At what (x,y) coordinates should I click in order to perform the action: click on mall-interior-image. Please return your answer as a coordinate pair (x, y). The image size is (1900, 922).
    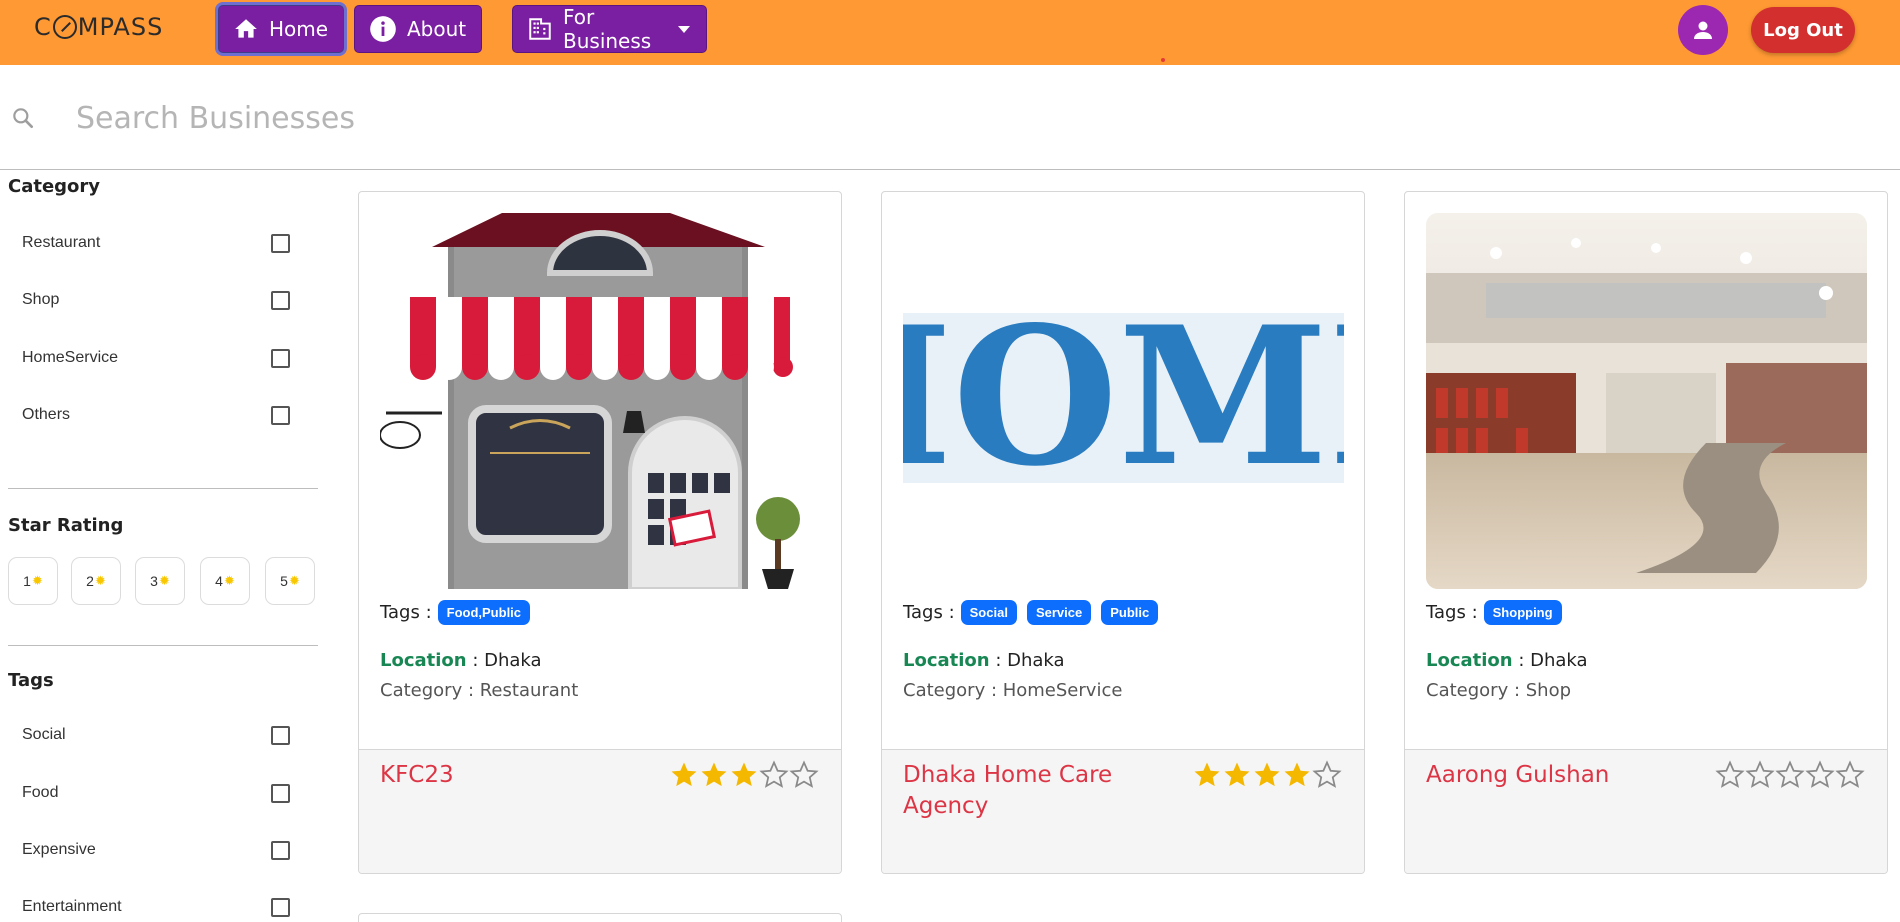
    Looking at the image, I should click on (1646, 401).